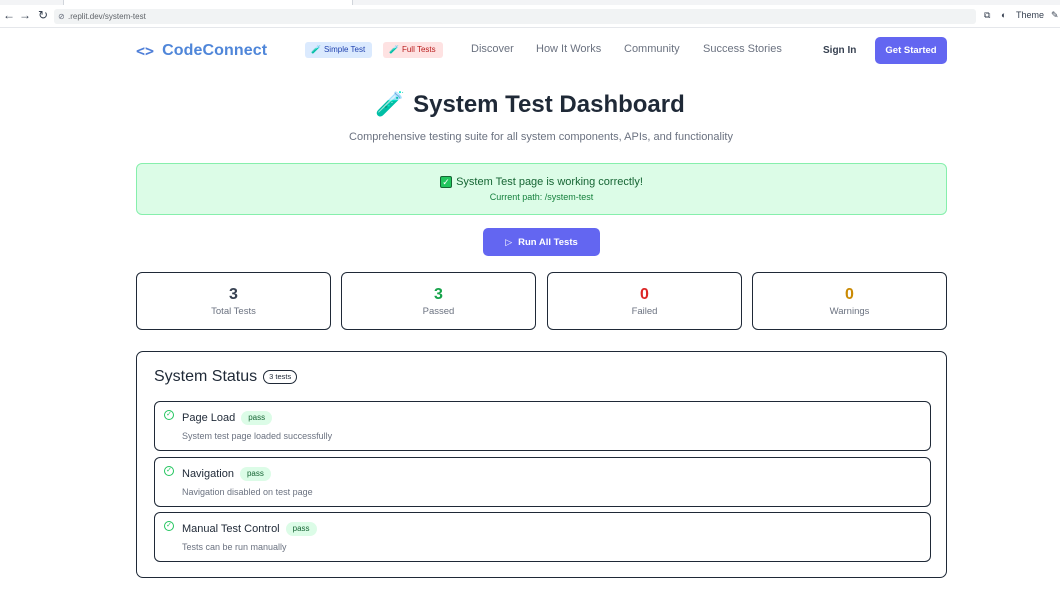 The height and width of the screenshot is (603, 1060). Describe the element at coordinates (418, 49) in the screenshot. I see `full-tests-label: Full Tests` at that location.